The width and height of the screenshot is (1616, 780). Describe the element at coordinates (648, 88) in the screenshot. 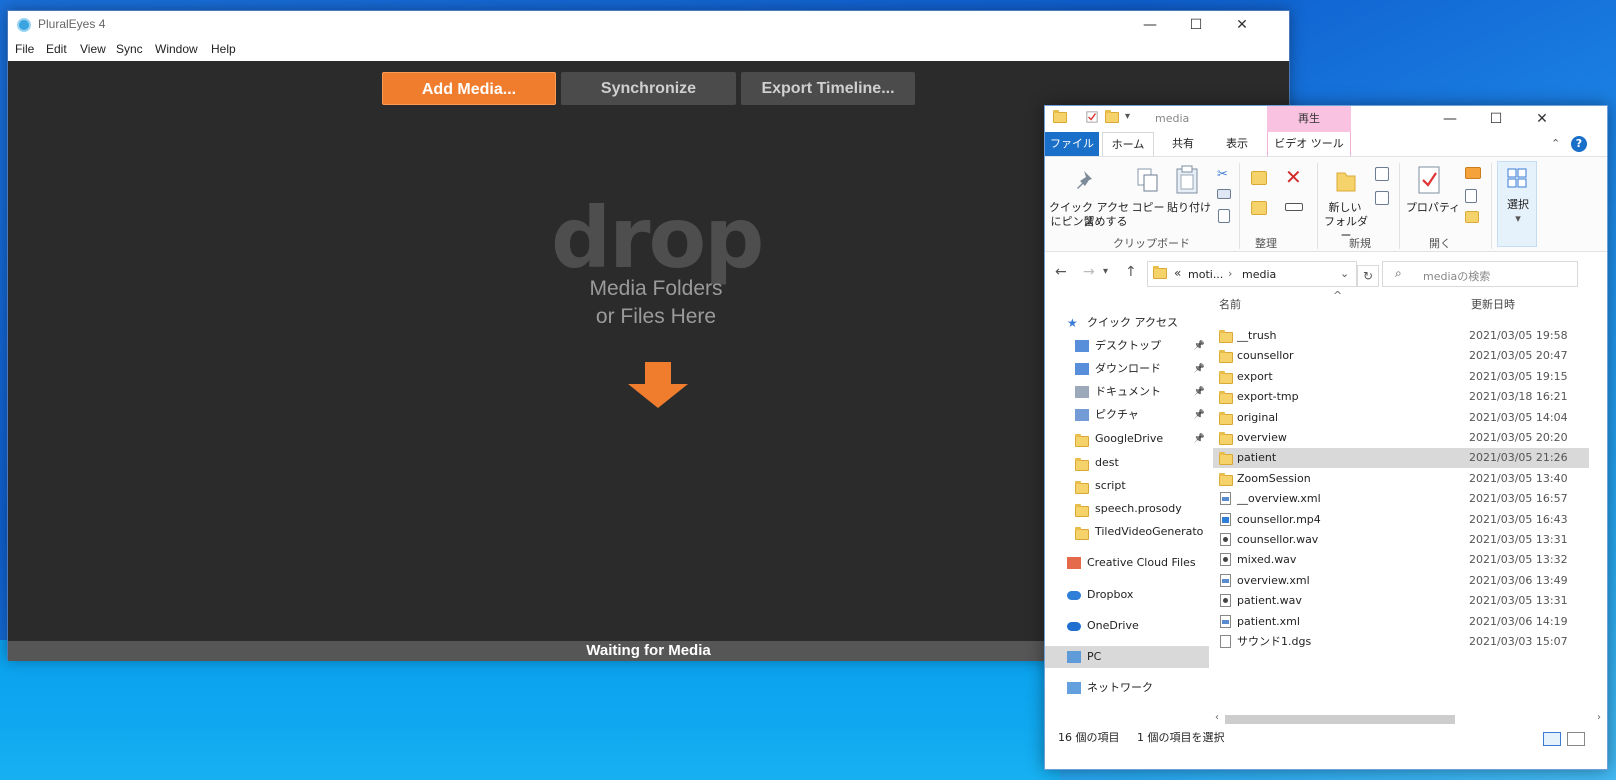

I see `synchronize-button: Synchronize` at that location.